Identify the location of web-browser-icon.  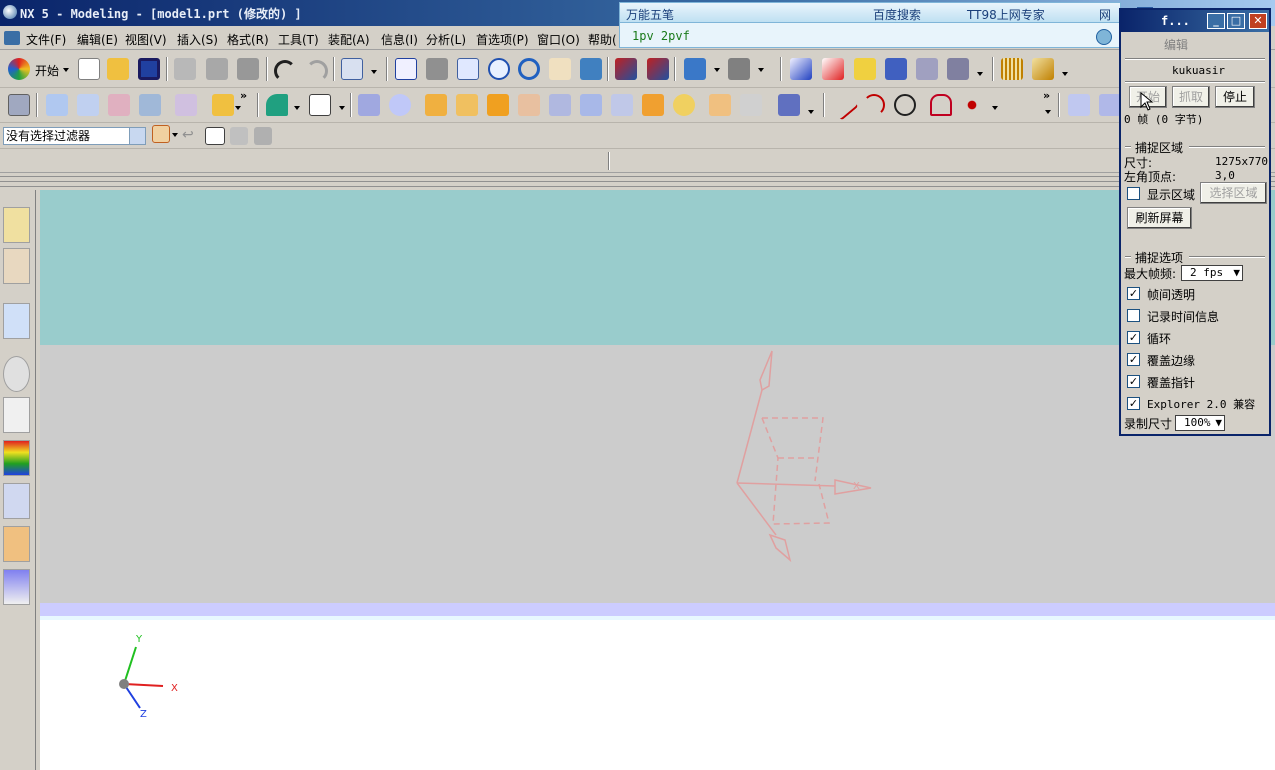
(16, 321).